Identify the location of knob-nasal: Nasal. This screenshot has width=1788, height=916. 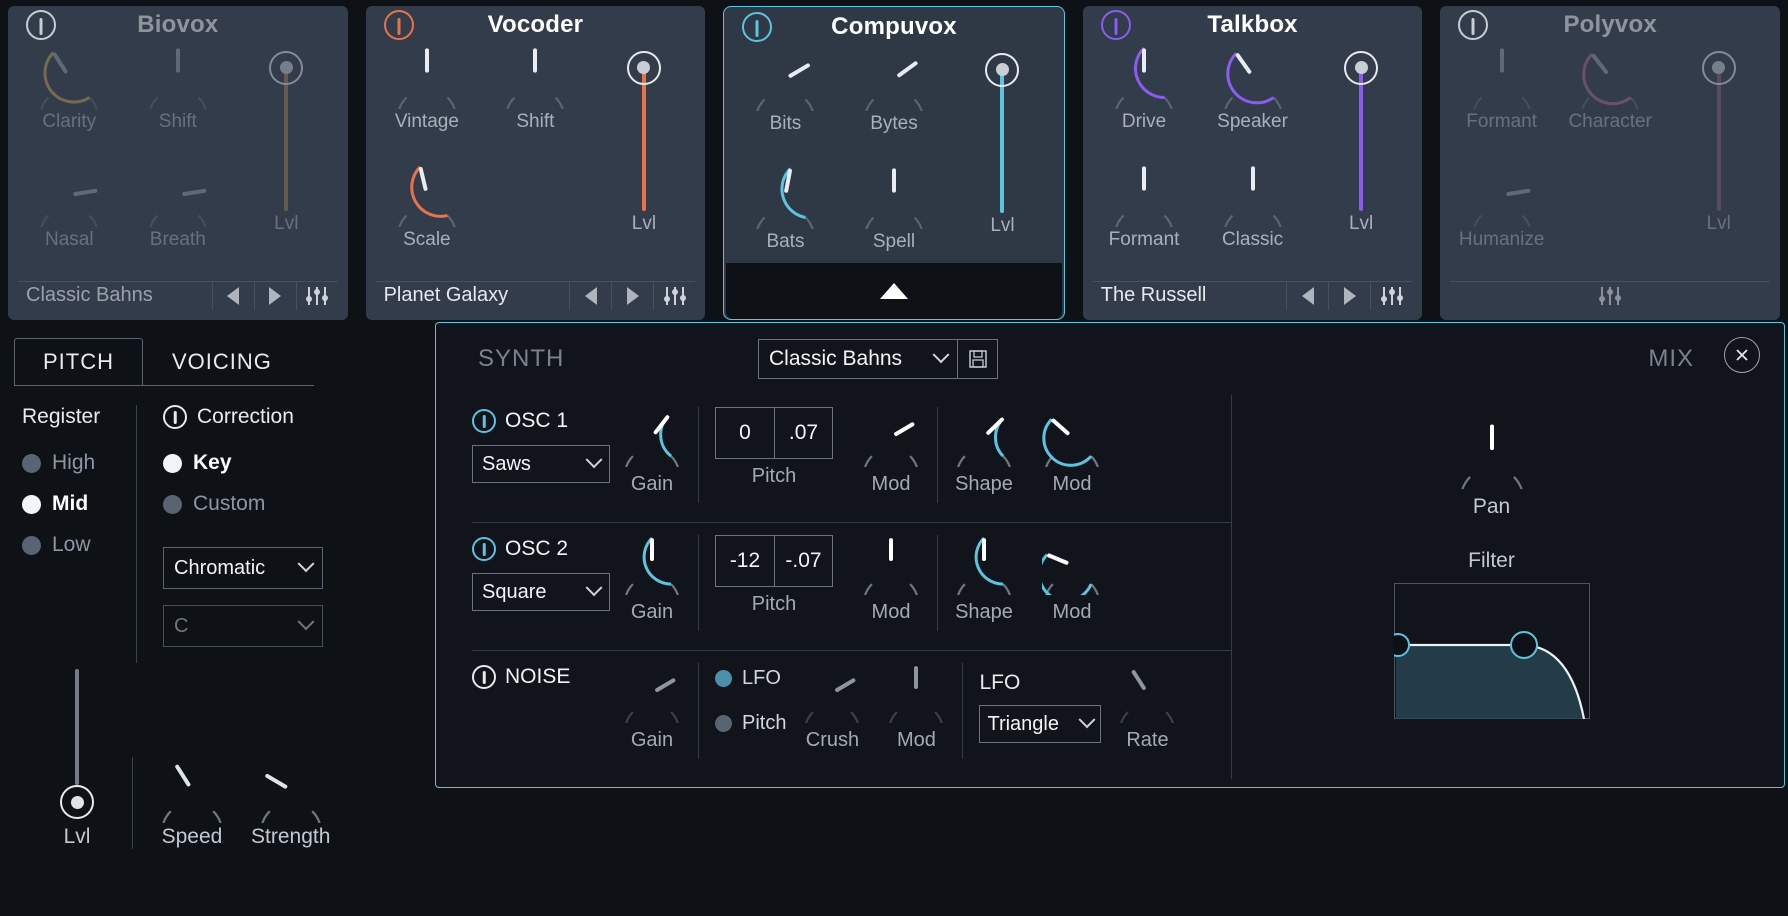
(69, 222).